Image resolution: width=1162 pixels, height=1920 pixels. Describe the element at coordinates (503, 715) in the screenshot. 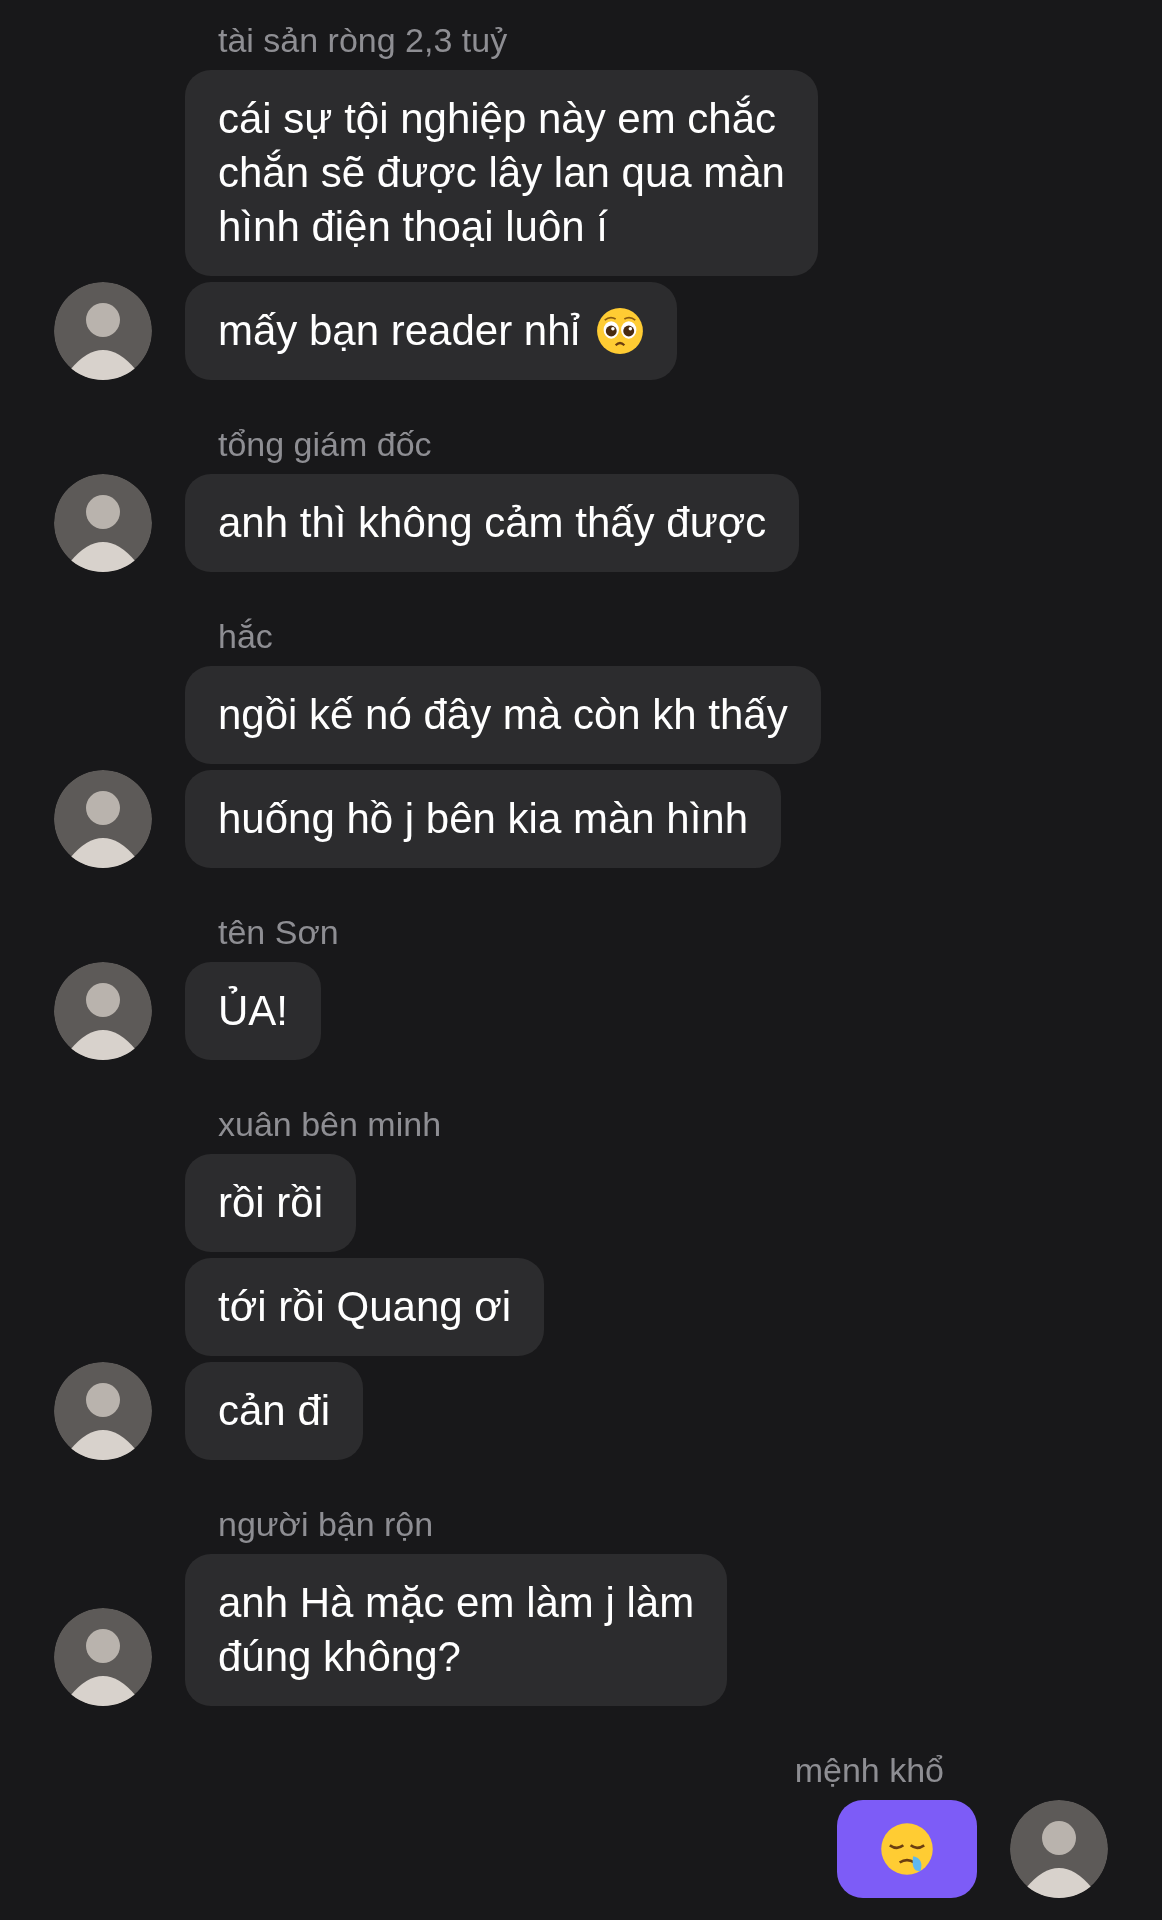

I see `message-text: ngồi kế nó đây mà còn kh thấy` at that location.